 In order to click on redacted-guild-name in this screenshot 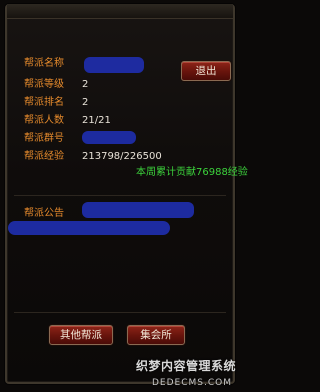, I will do `click(114, 65)`.